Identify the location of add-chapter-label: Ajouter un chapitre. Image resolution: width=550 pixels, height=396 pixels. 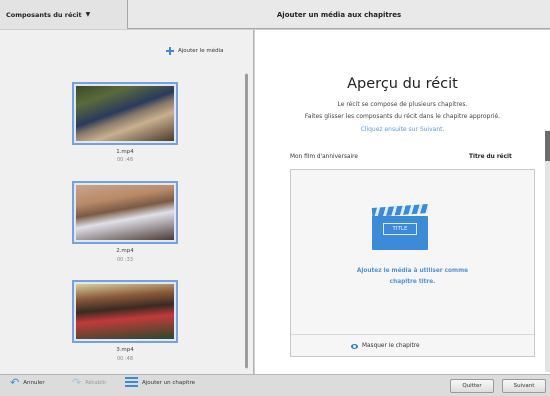
(168, 382).